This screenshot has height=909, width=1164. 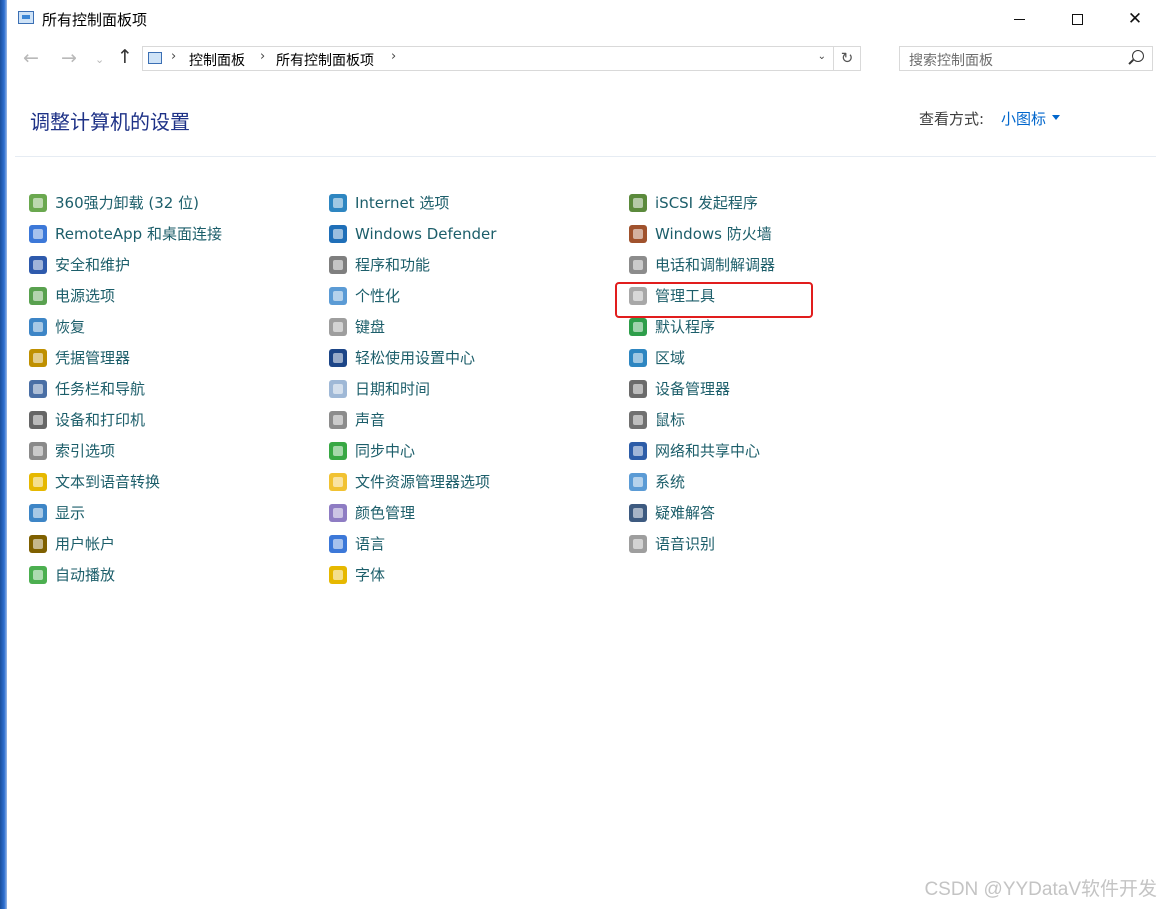 What do you see at coordinates (638, 512) in the screenshot?
I see `troubleshoot-icon` at bounding box center [638, 512].